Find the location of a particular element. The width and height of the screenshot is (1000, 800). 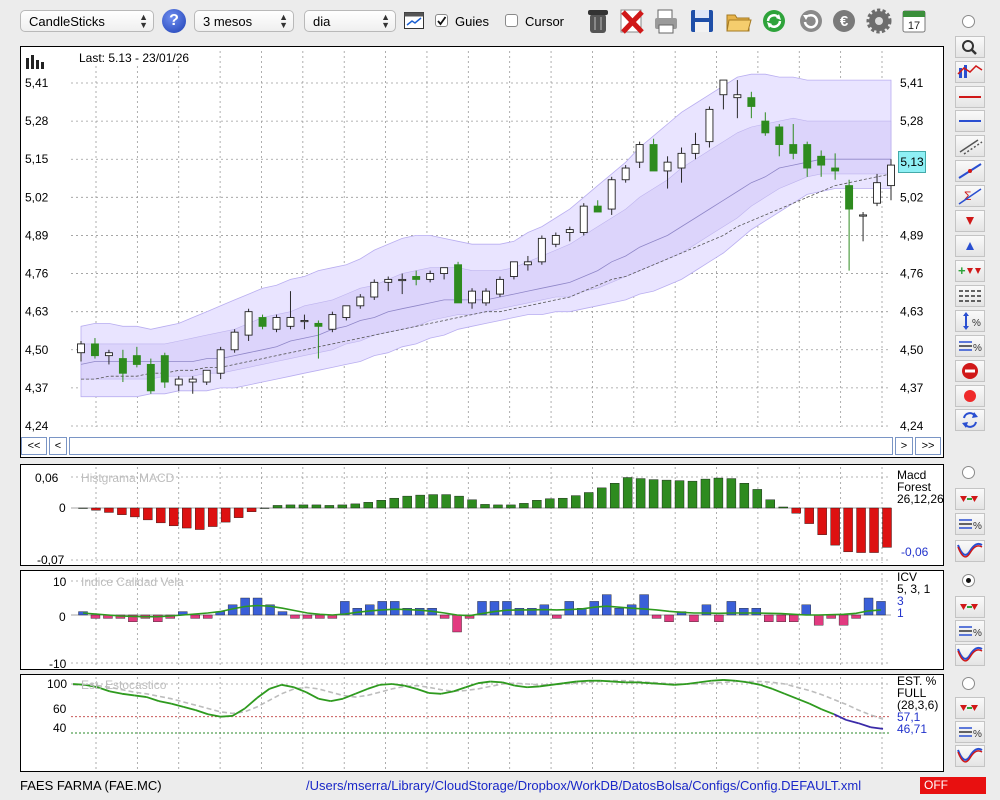

currency-icon: € is located at coordinates (844, 21).